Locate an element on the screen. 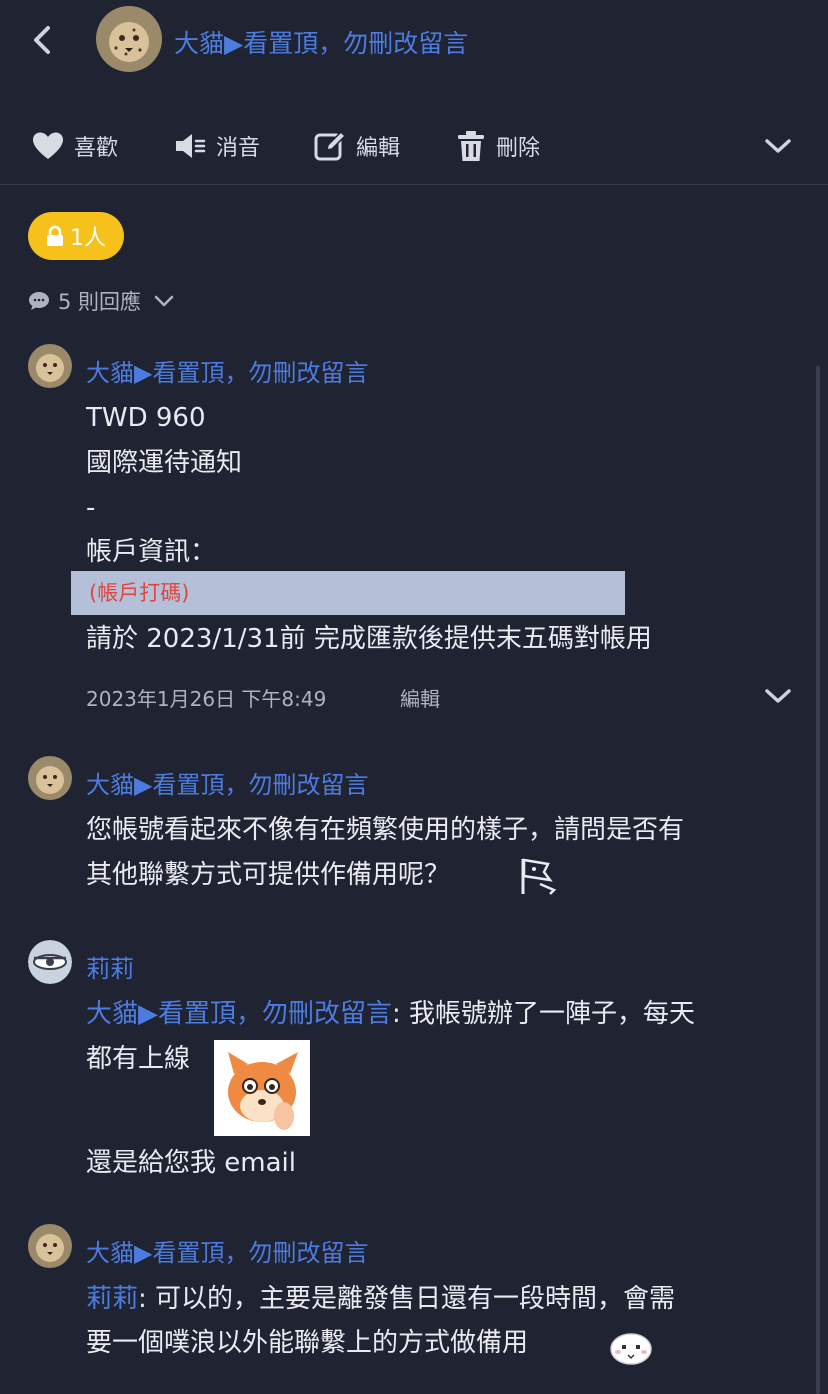 Image resolution: width=828 pixels, height=1394 pixels. mention-link: 莉莉 is located at coordinates (112, 1299).